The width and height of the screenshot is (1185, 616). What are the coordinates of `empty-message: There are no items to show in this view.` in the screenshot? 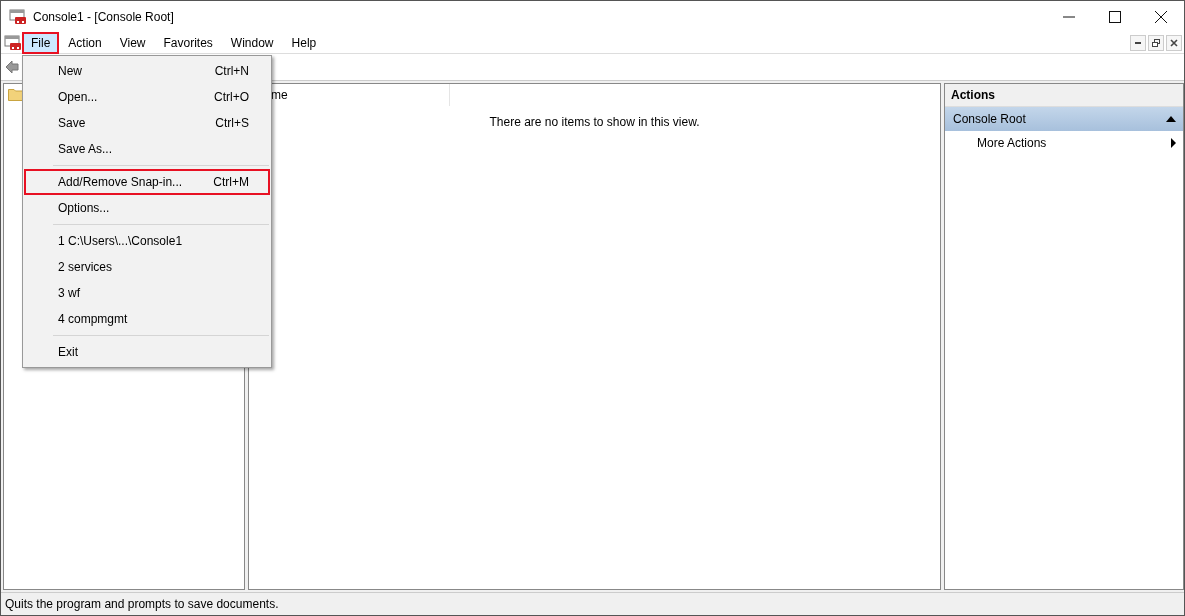 It's located at (594, 122).